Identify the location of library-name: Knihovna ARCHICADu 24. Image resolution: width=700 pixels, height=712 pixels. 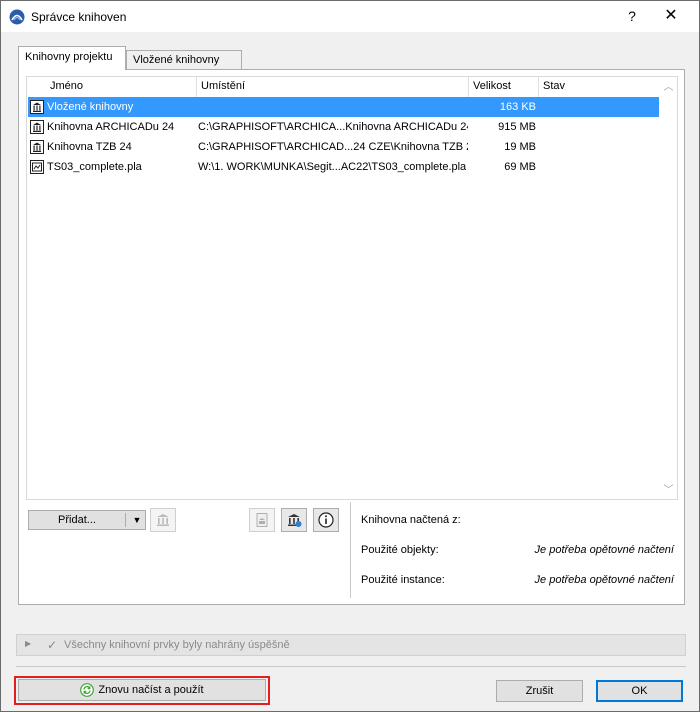
(111, 127).